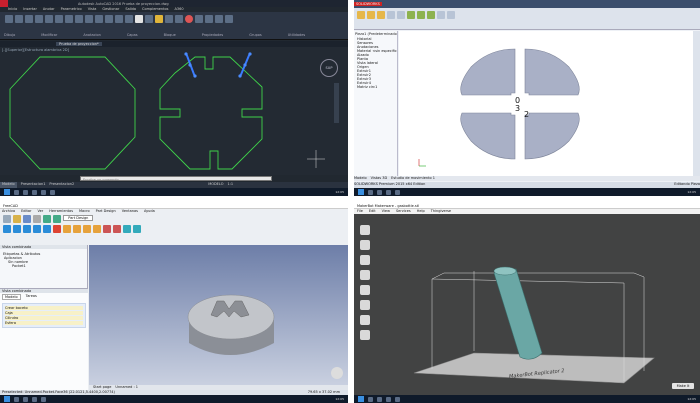 This screenshot has height=403, width=700. What do you see at coordinates (199, 19) in the screenshot?
I see `group-button` at bounding box center [199, 19].